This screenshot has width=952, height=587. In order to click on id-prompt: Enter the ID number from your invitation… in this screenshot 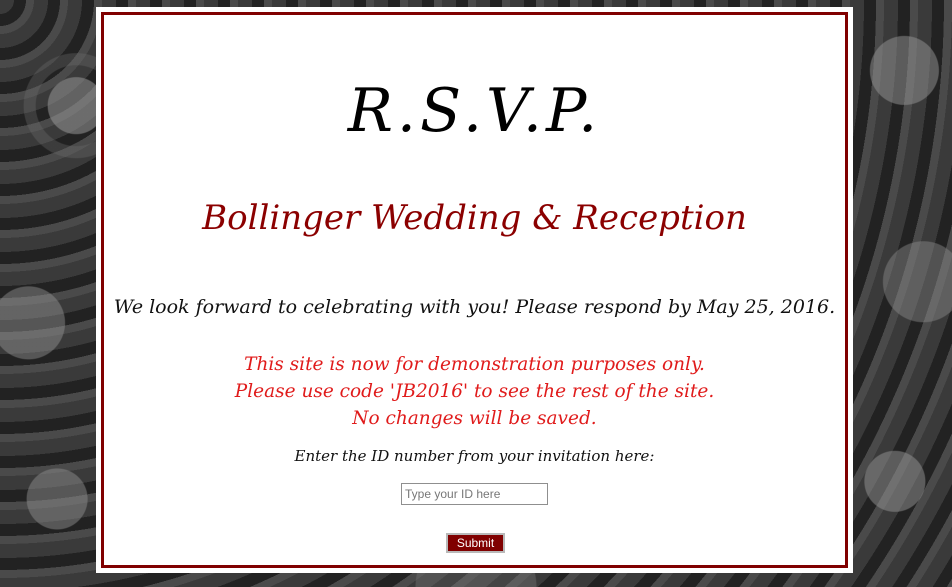, I will do `click(474, 456)`.